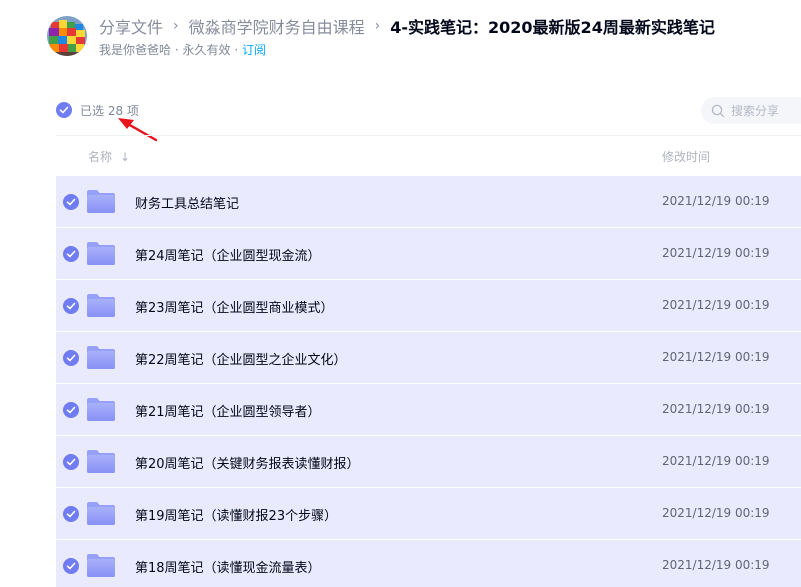  I want to click on column-modified: 修改时间, so click(686, 156).